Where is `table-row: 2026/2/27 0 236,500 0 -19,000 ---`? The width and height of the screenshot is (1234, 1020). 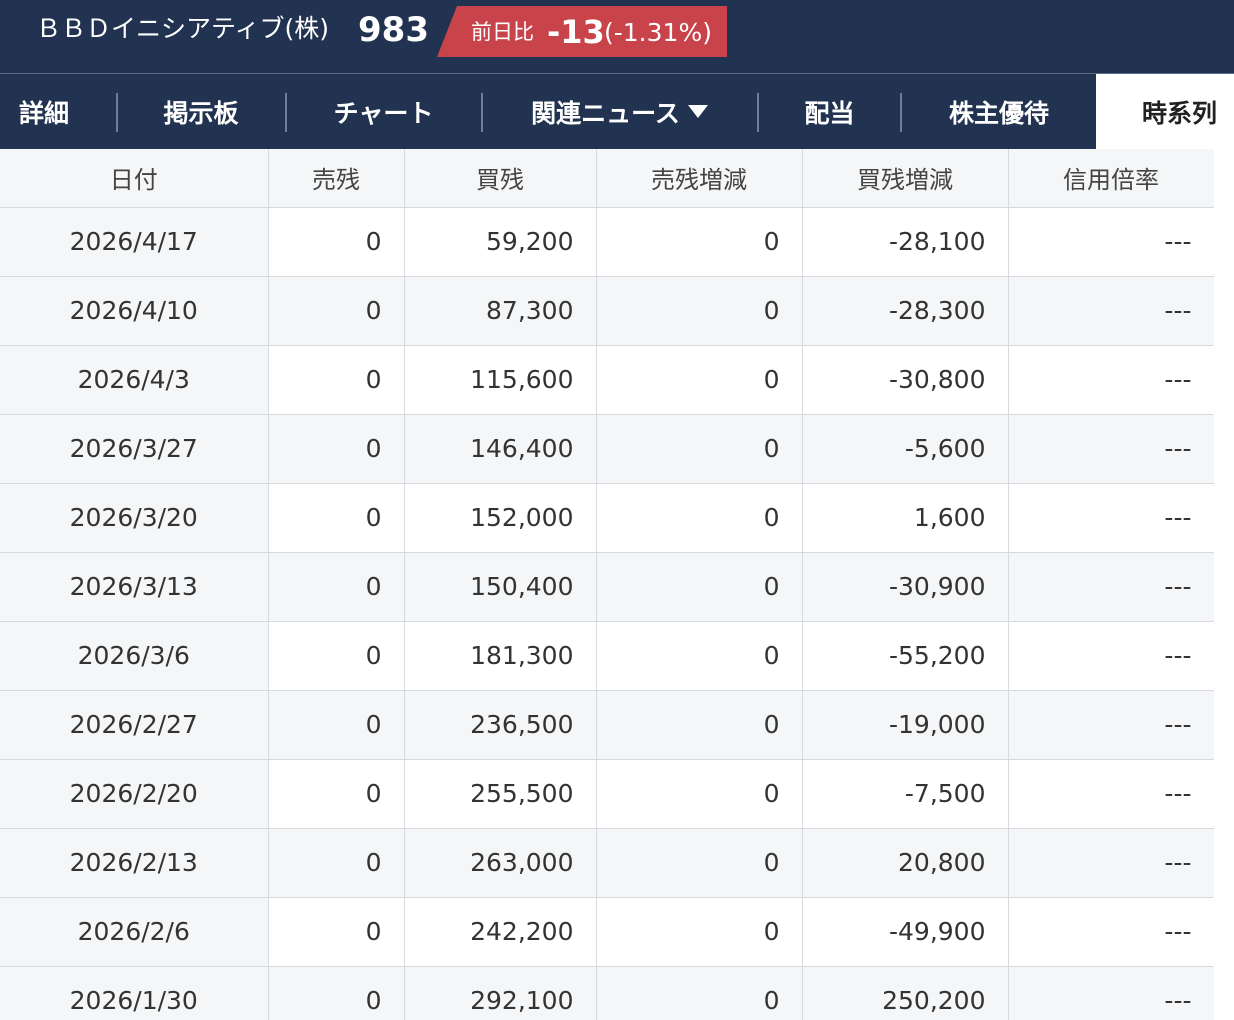 table-row: 2026/2/27 0 236,500 0 -19,000 --- is located at coordinates (607, 724).